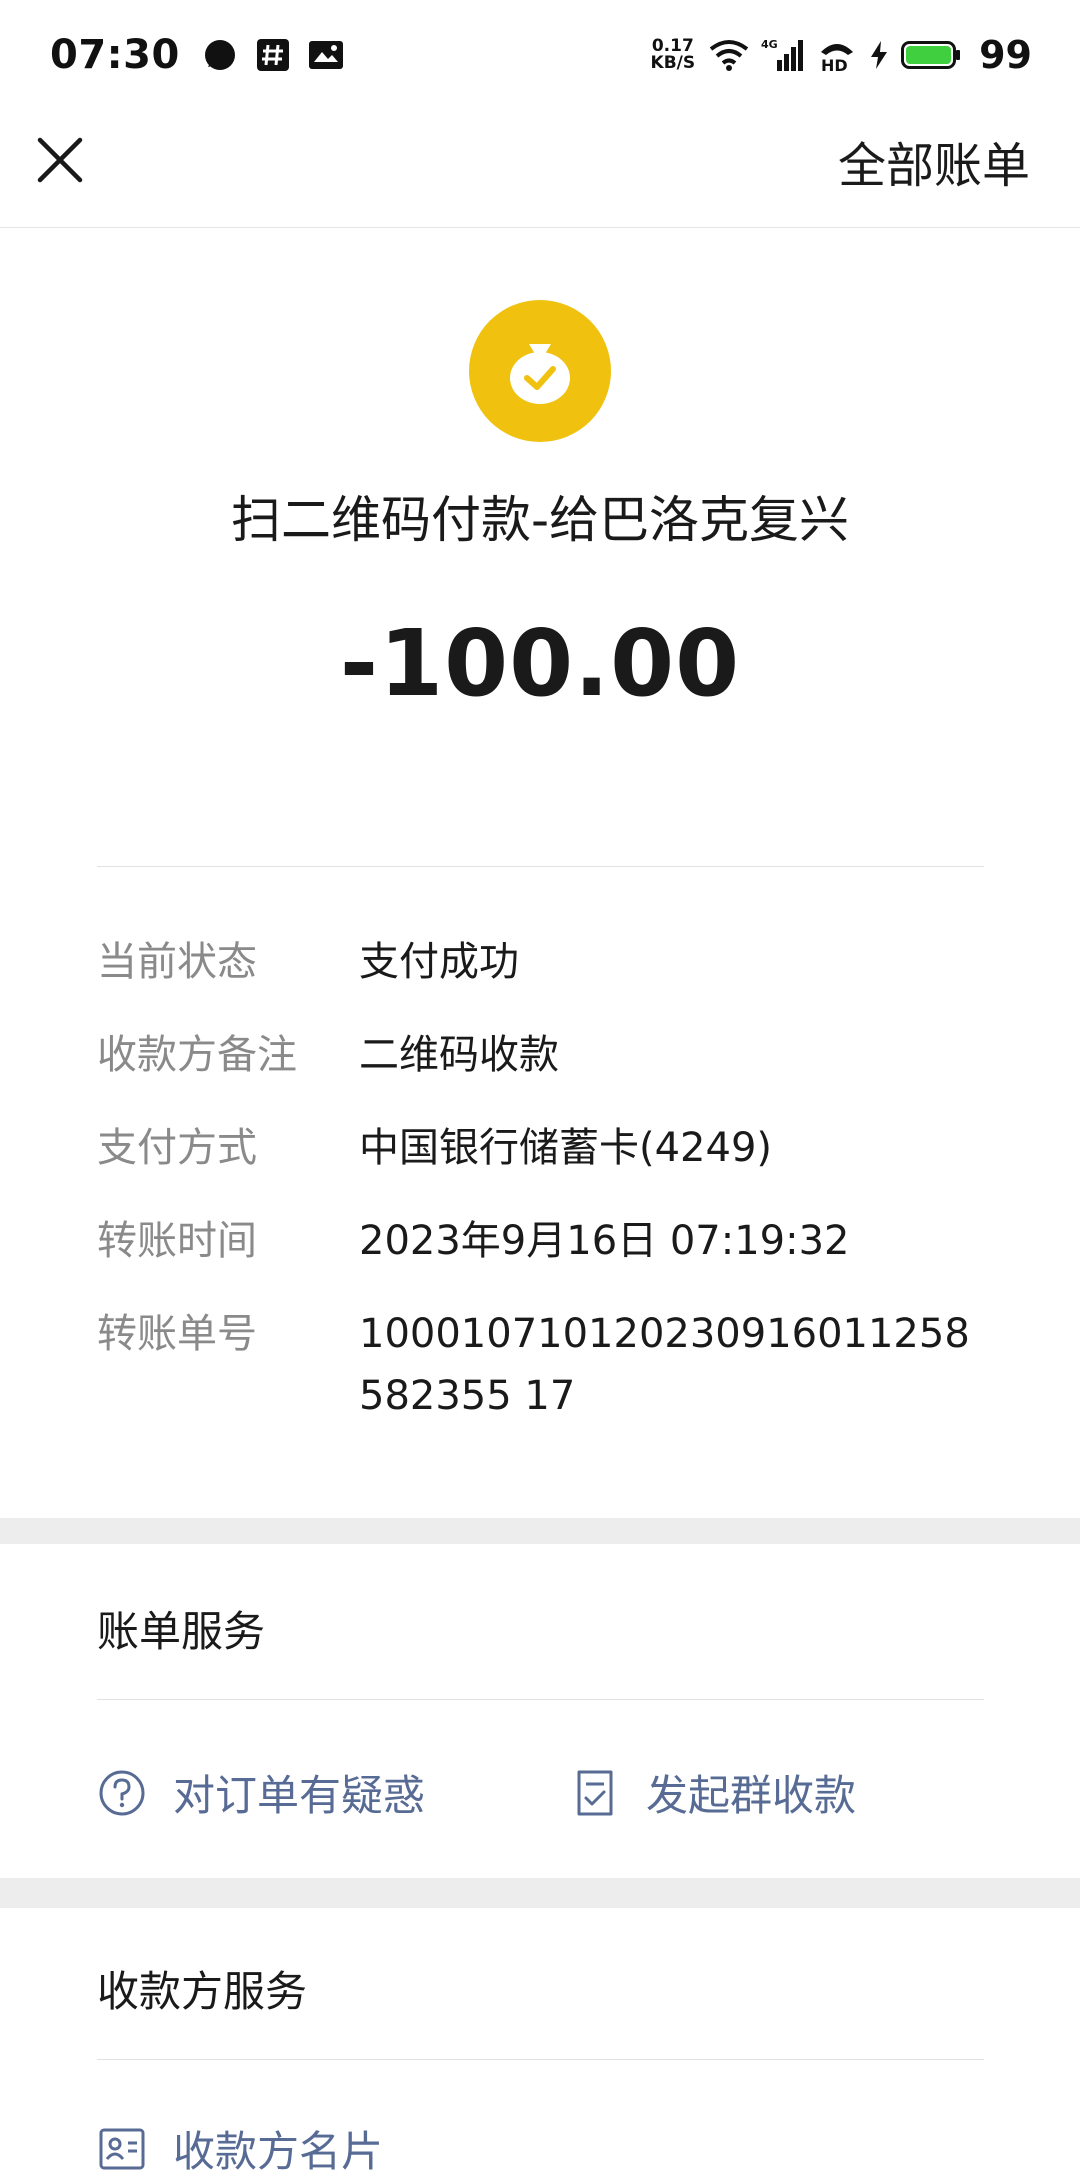  Describe the element at coordinates (834, 64) in the screenshot. I see `svg-text: HD` at that location.